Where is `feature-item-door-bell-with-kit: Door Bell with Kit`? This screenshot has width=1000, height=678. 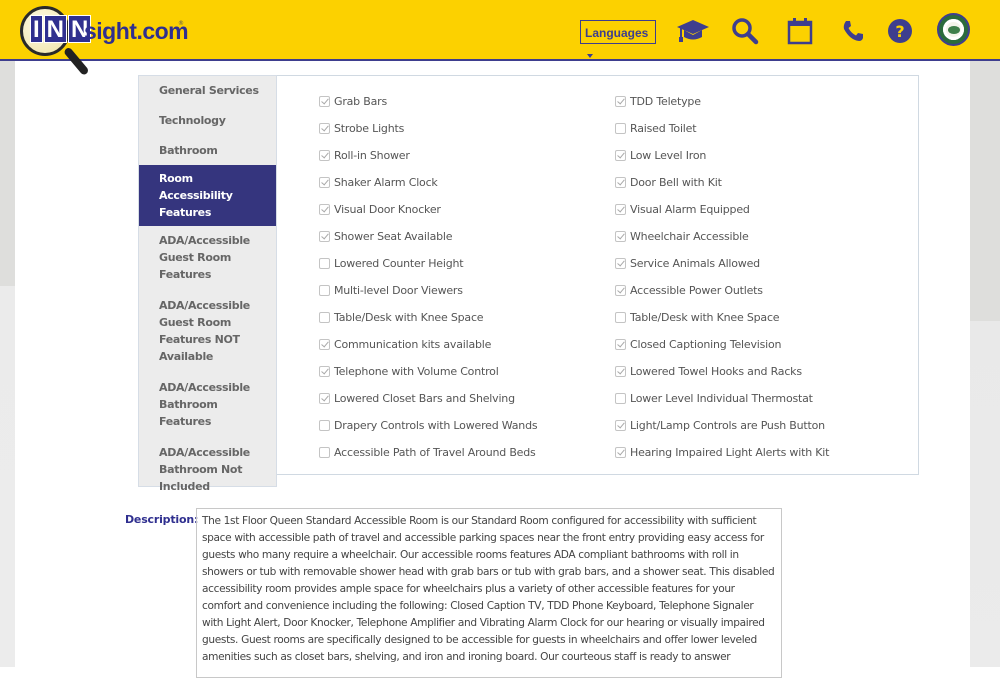
feature-item-door-bell-with-kit: Door Bell with Kit is located at coordinates (722, 182).